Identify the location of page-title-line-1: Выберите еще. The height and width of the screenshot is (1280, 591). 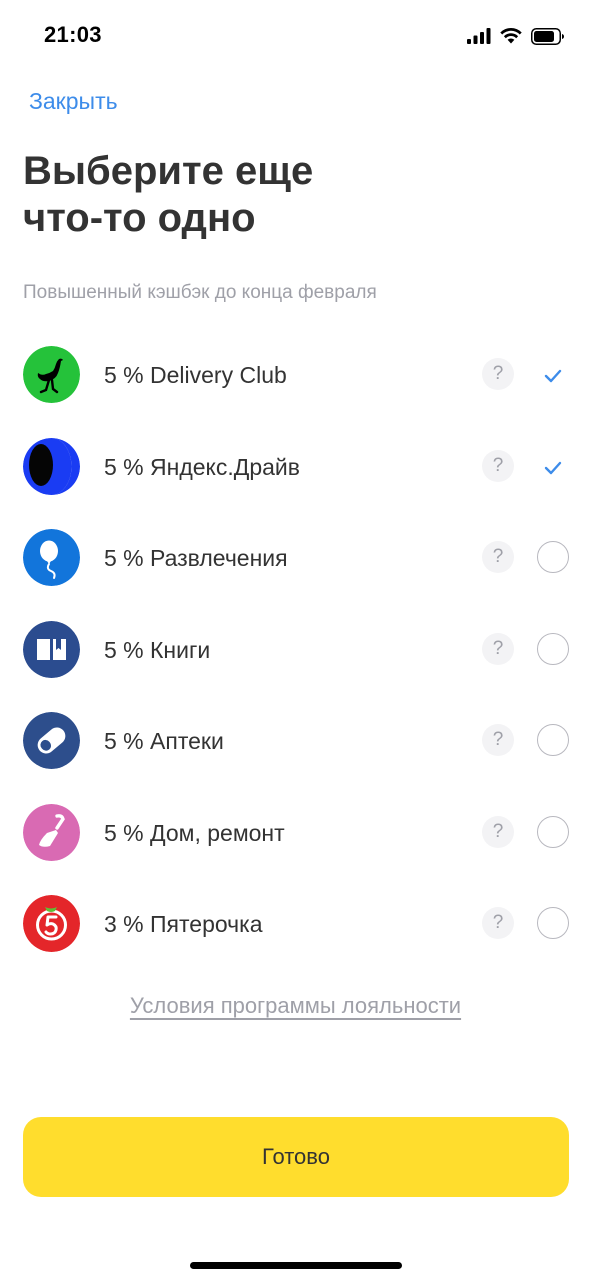
(168, 171).